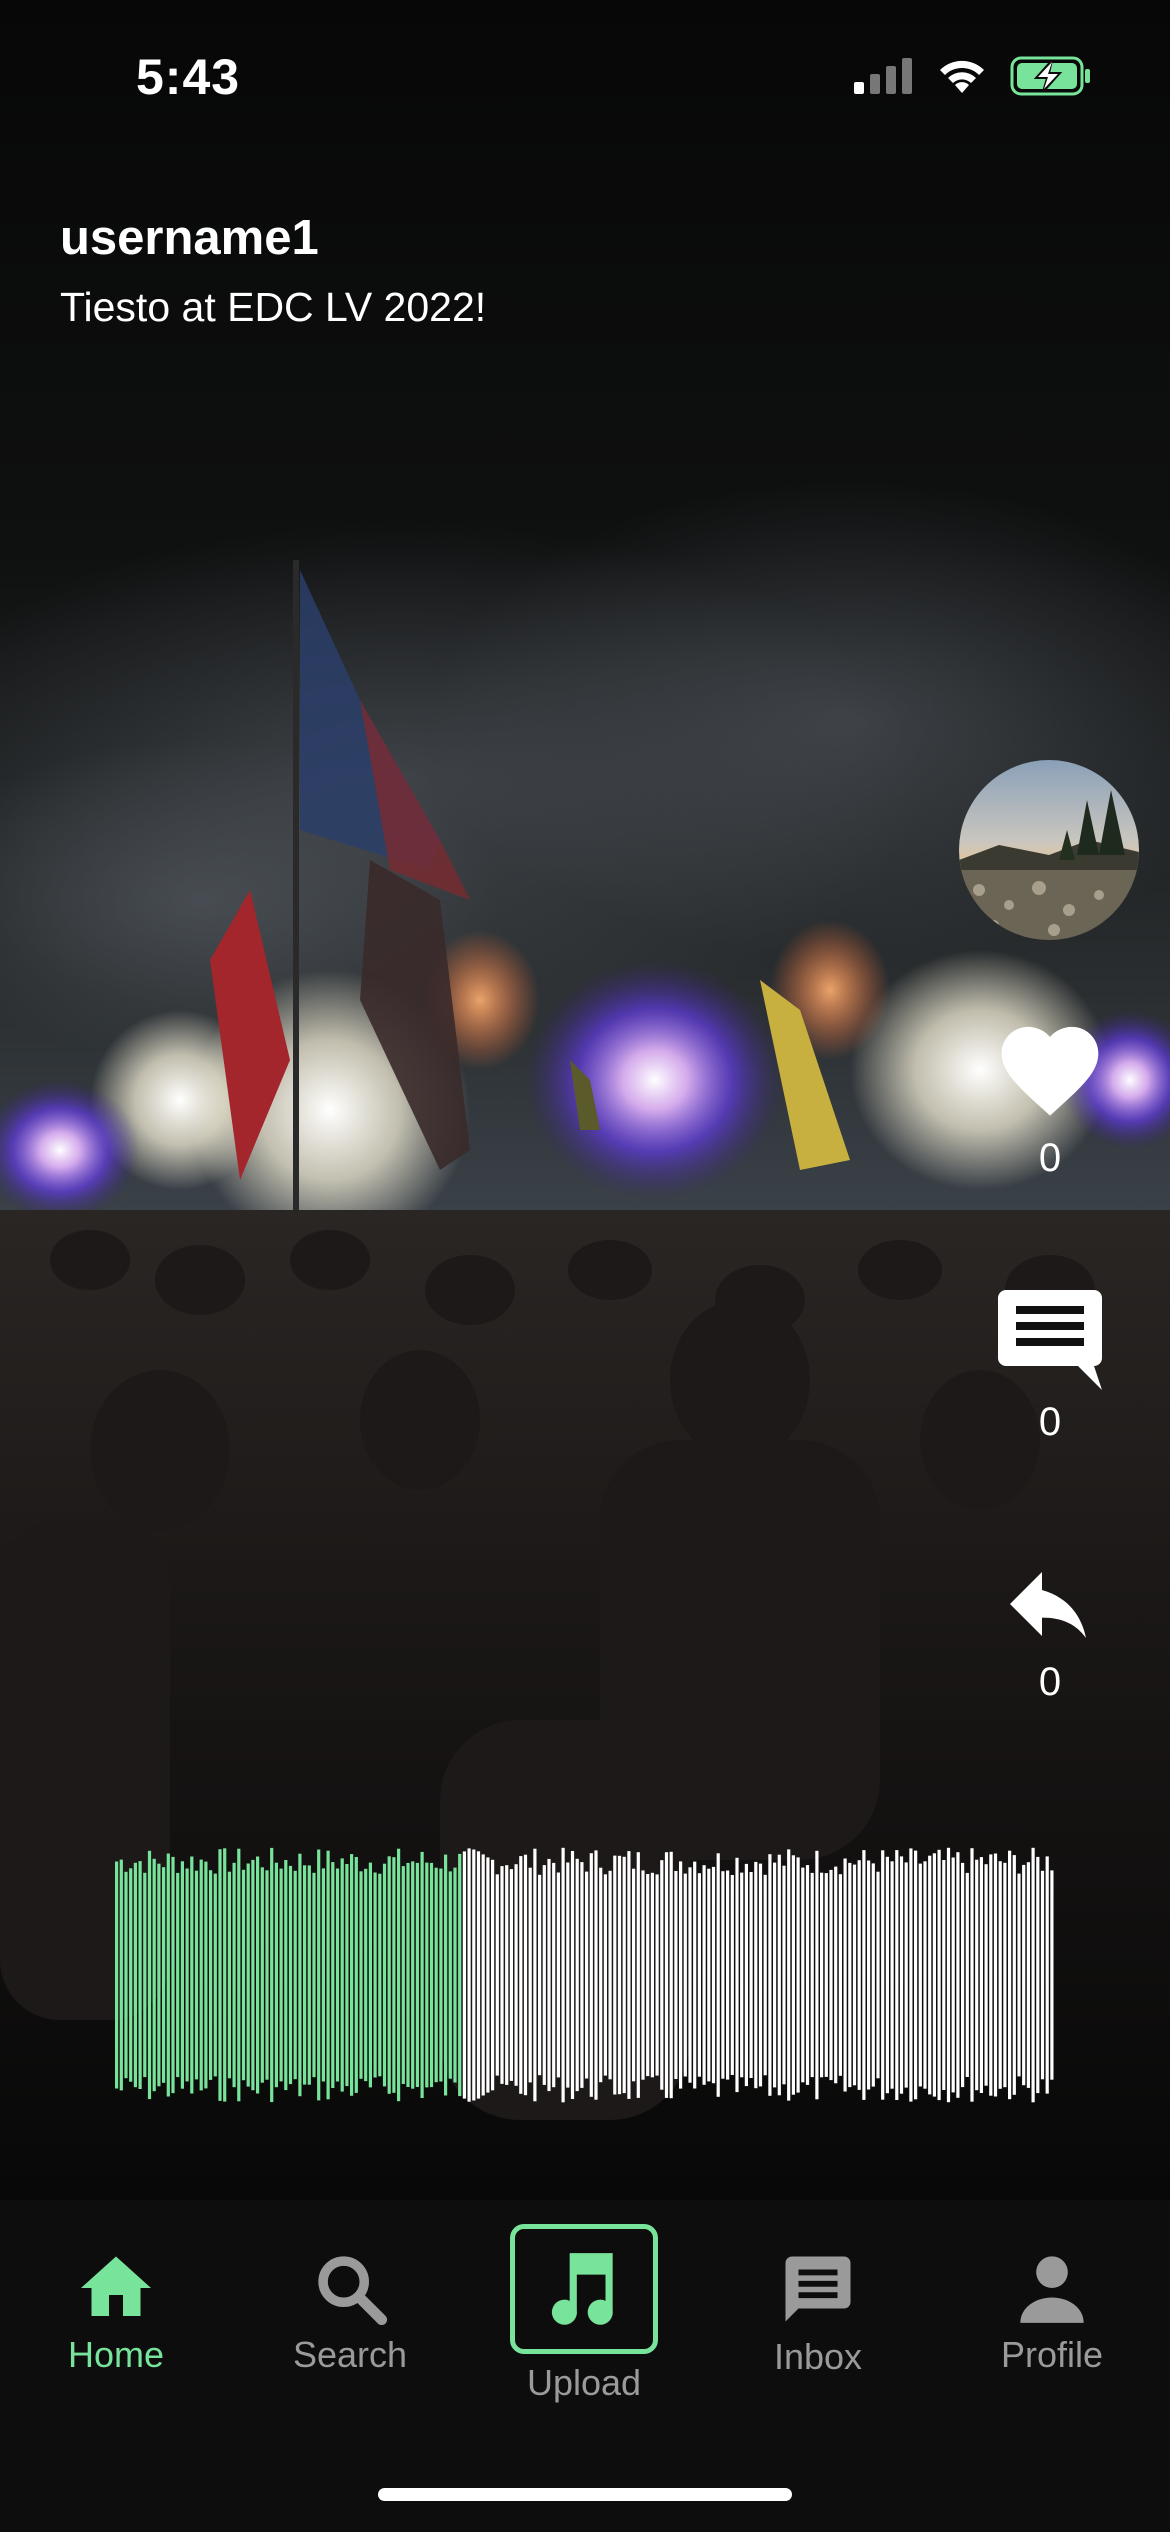 This screenshot has width=1170, height=2532. Describe the element at coordinates (1052, 2289) in the screenshot. I see `person-icon` at that location.